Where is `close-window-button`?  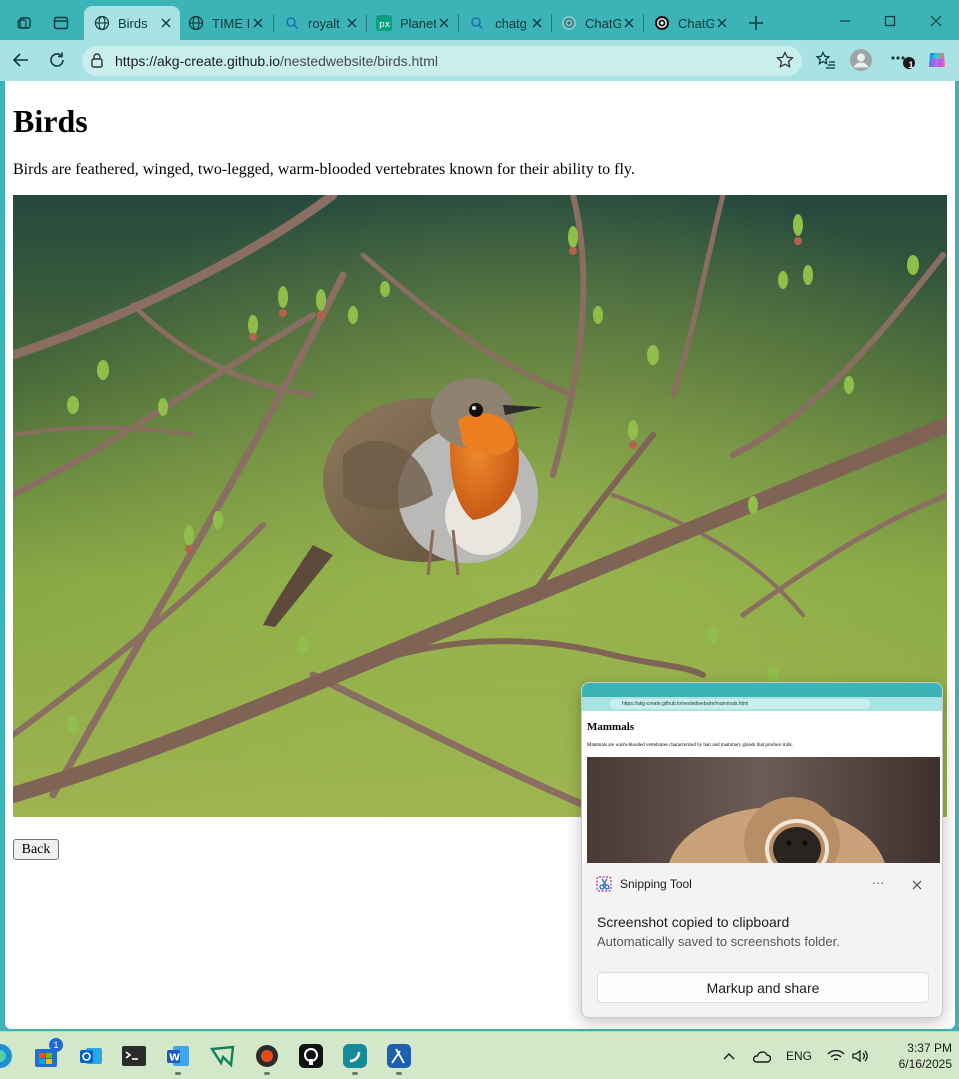 close-window-button is located at coordinates (936, 21).